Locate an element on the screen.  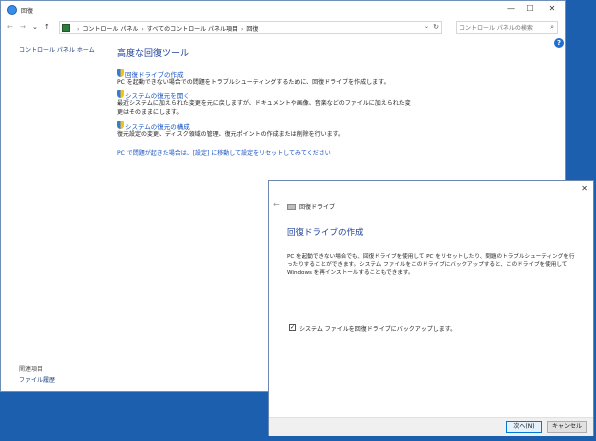
recovery-icon is located at coordinates (12, 10).